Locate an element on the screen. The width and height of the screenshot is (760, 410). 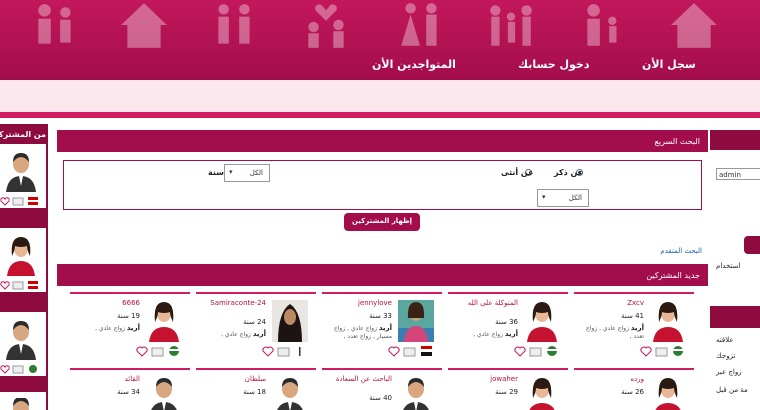
member-name: jennylove is located at coordinates (359, 303).